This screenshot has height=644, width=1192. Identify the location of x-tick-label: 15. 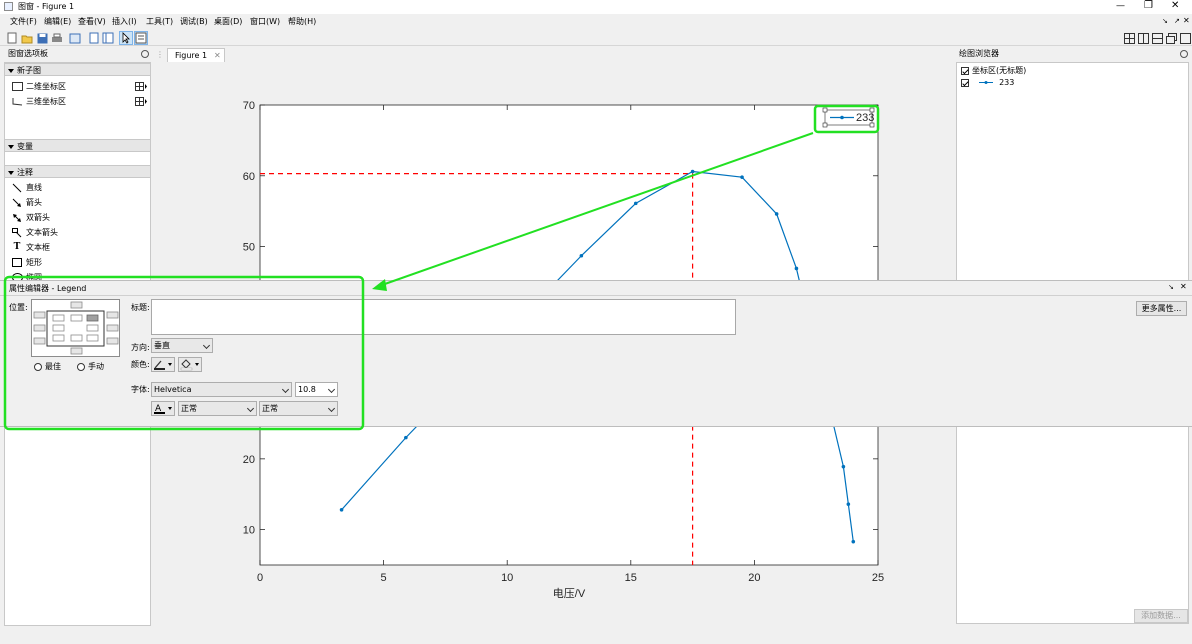
(631, 578).